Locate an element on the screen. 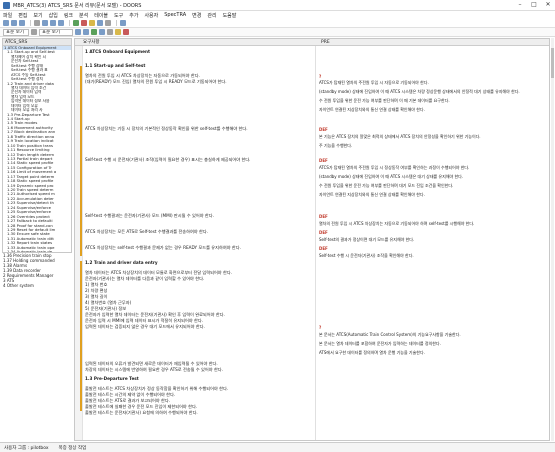 This screenshot has width=555, height=452. minimize-button: – is located at coordinates (520, 5).